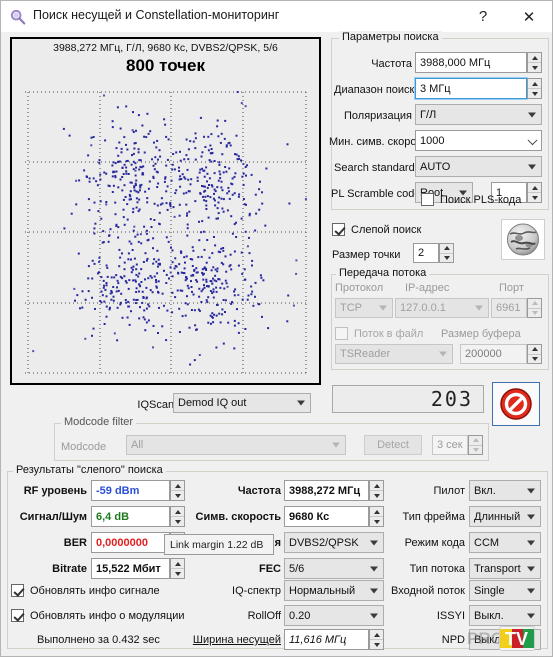 This screenshot has height=657, width=553. I want to click on npd-select: Выкл., so click(505, 639).